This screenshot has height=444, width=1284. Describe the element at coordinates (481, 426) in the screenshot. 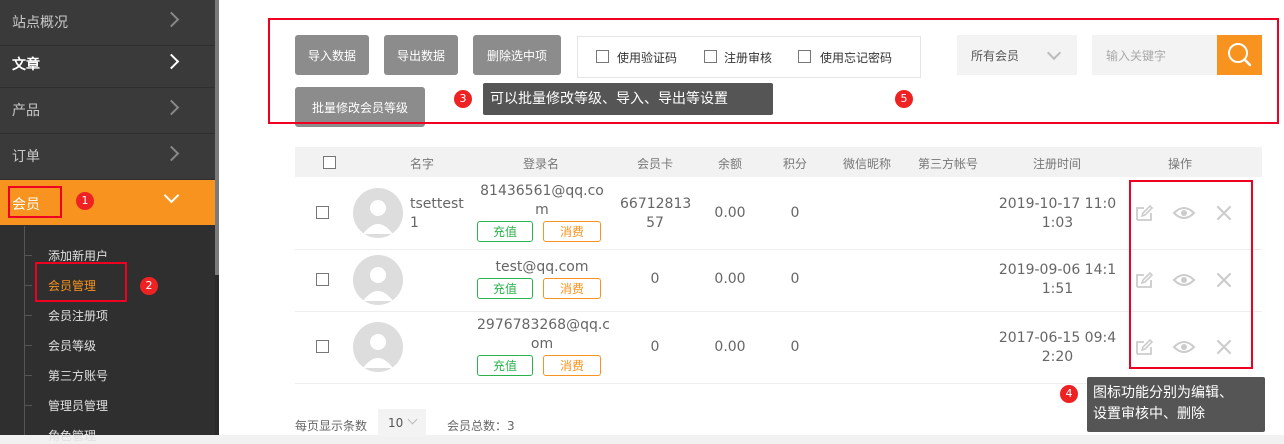

I see `member-total: 会员总数：3` at that location.